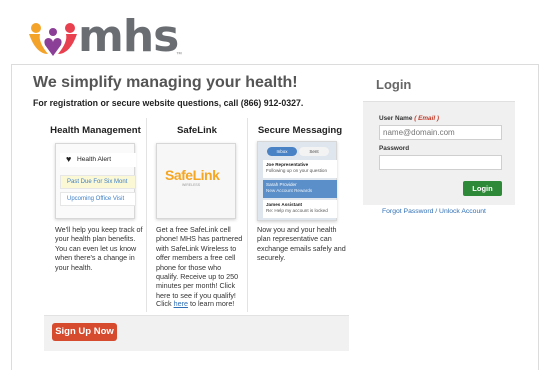 This screenshot has height=370, width=550. Describe the element at coordinates (394, 148) in the screenshot. I see `password-label: Password` at that location.